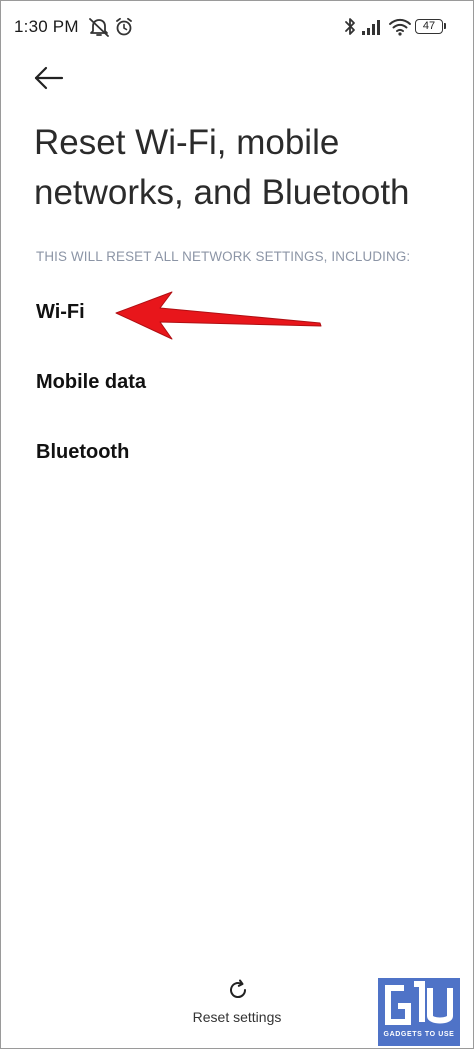  I want to click on status-bar: 1:30 PM 47, so click(237, 26).